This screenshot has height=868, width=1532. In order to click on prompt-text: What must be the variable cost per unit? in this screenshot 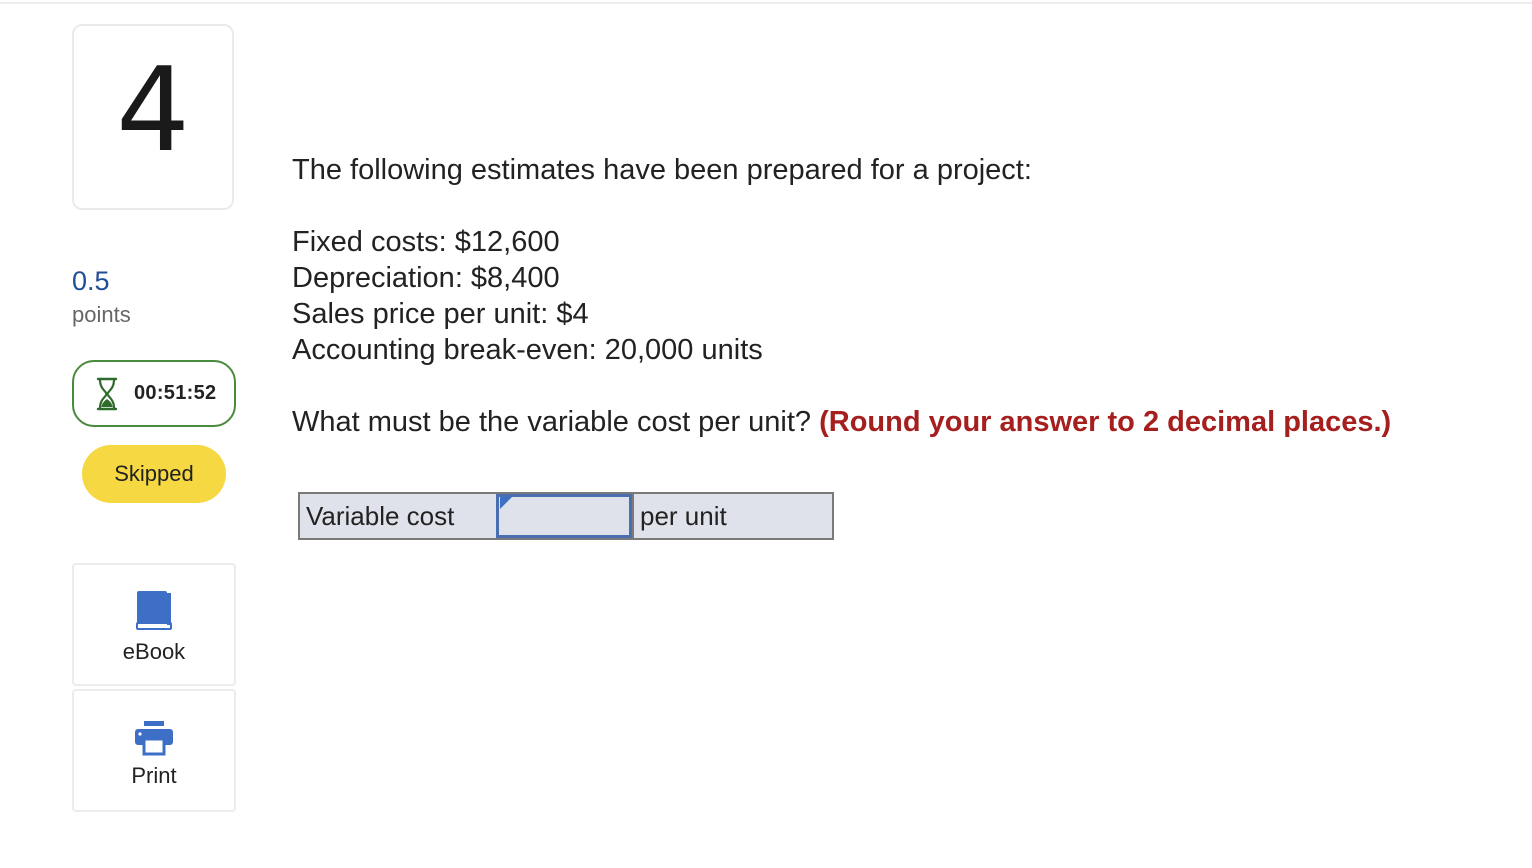, I will do `click(552, 422)`.